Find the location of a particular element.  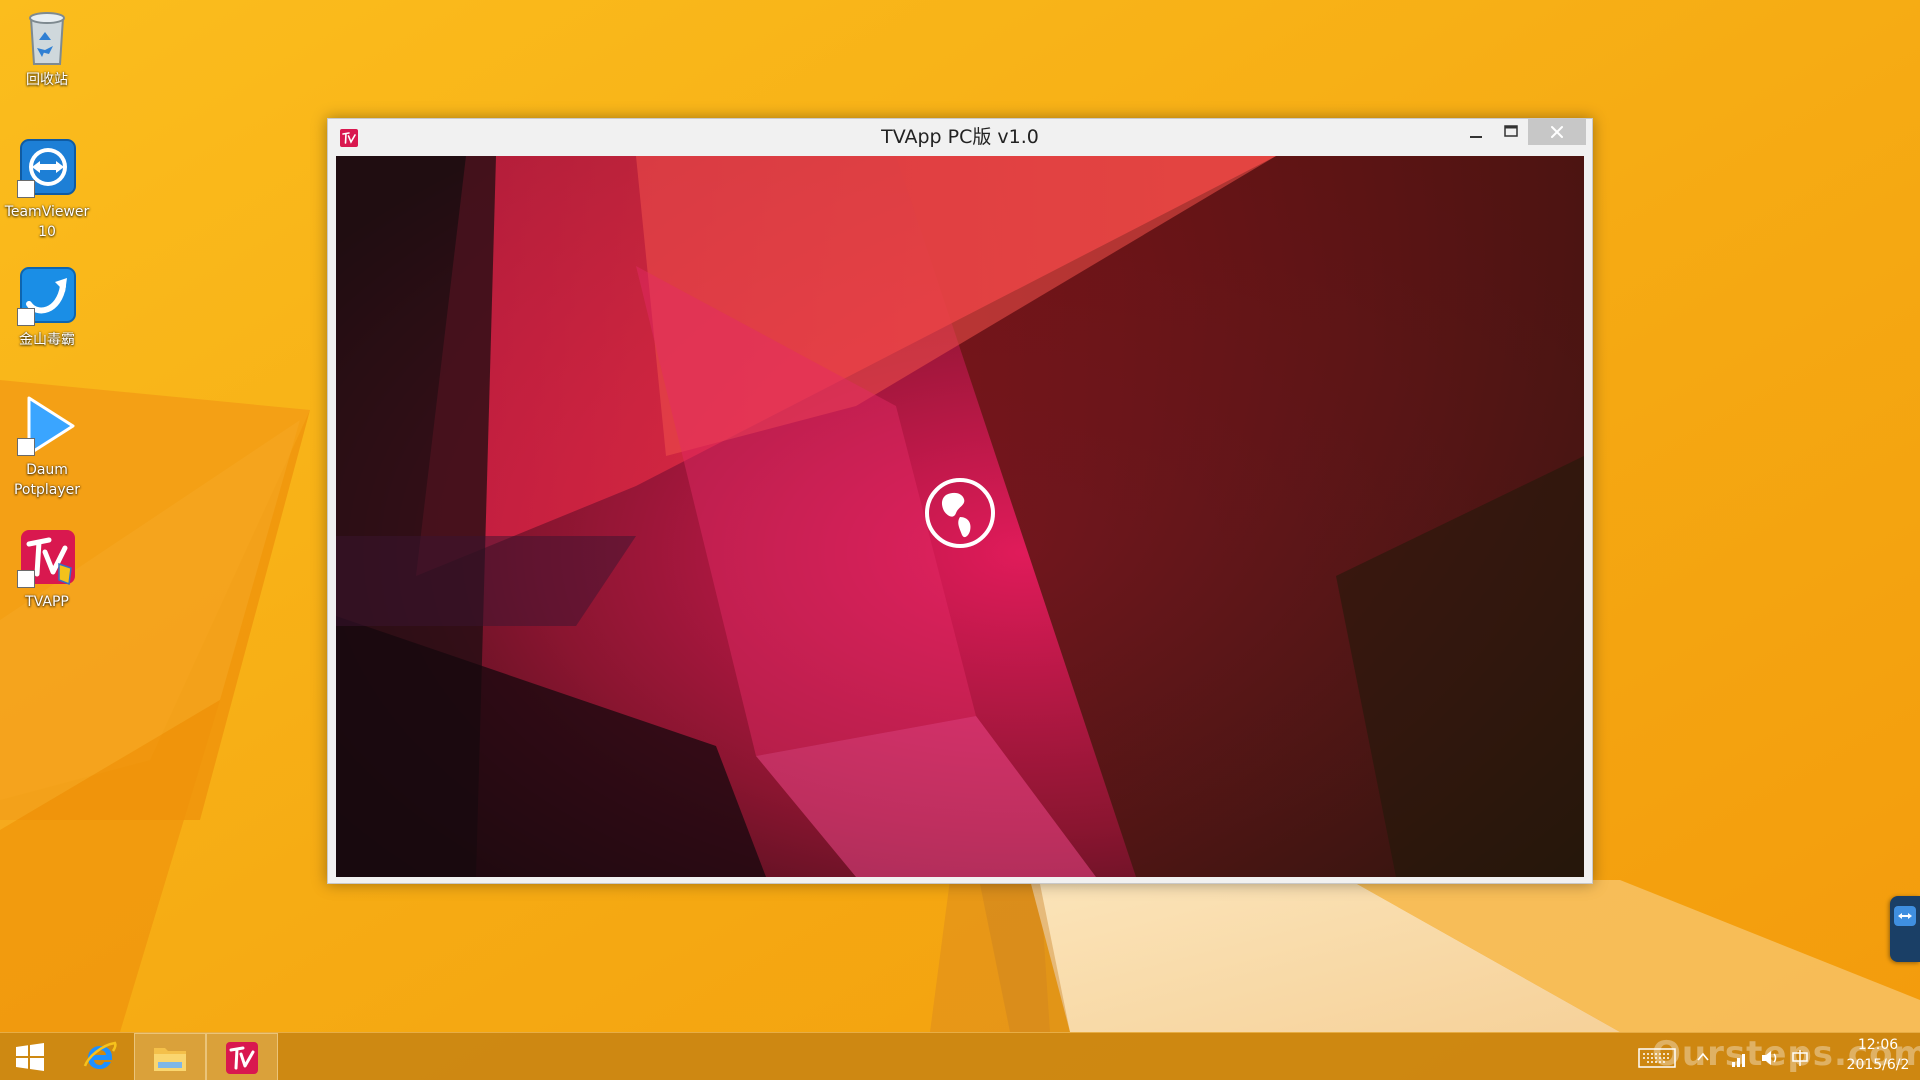

teamviewer-side-tab is located at coordinates (1905, 929).